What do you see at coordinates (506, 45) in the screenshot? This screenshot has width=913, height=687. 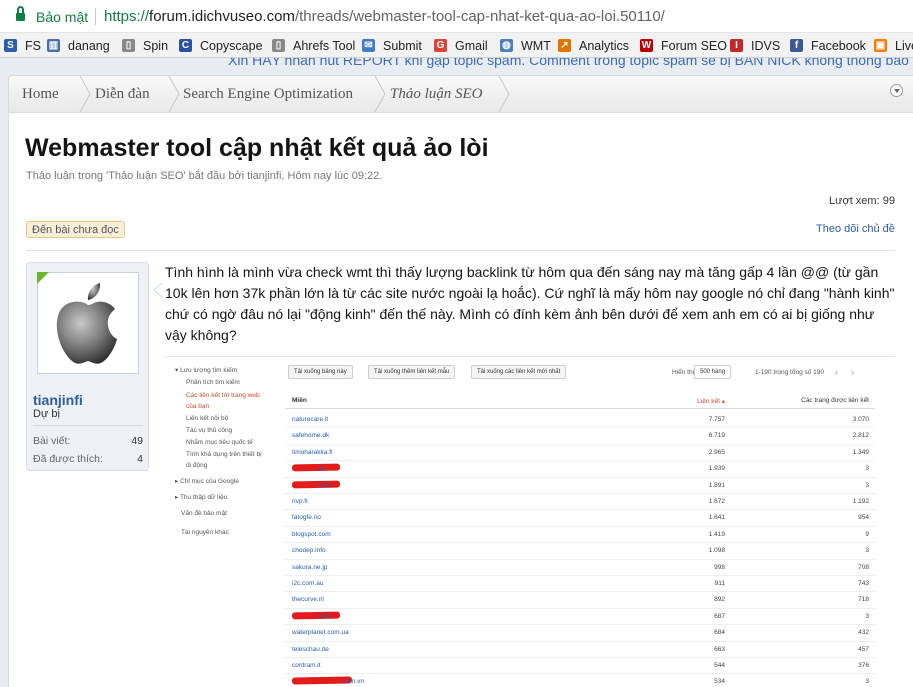 I see `globe-icon: ◍` at bounding box center [506, 45].